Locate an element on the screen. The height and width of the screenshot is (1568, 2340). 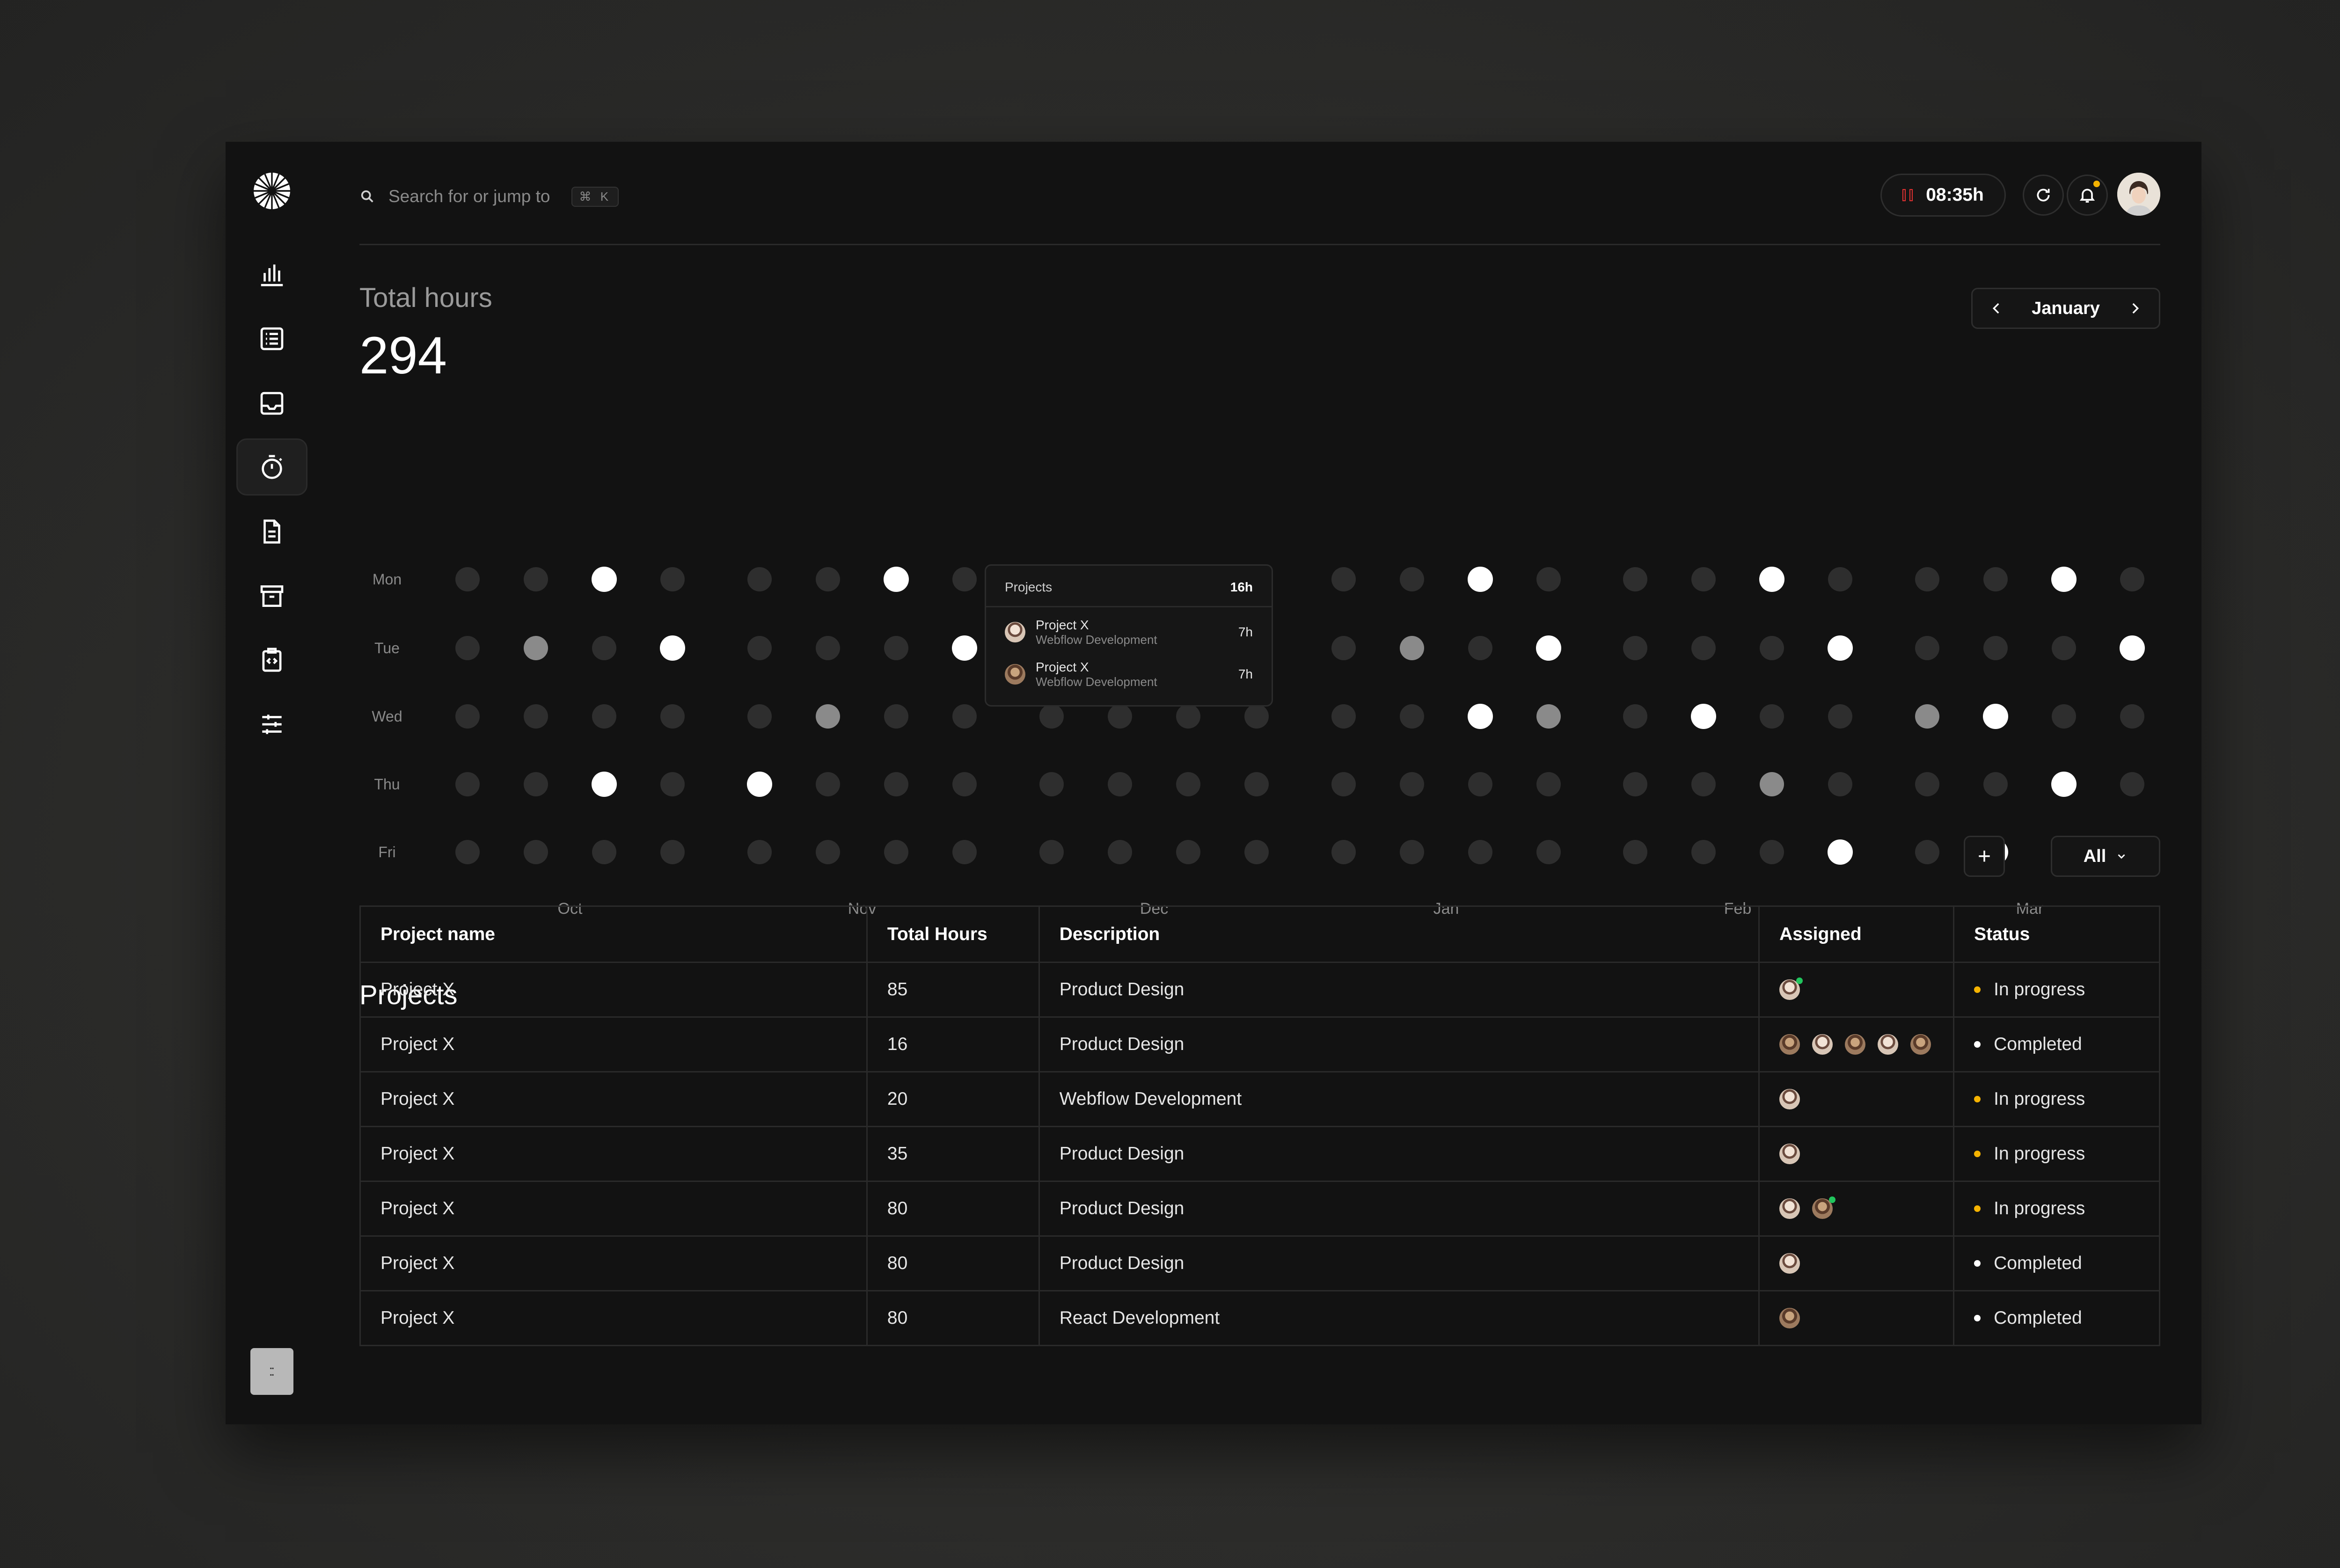
col-assigned: Assigned is located at coordinates (1856, 934).